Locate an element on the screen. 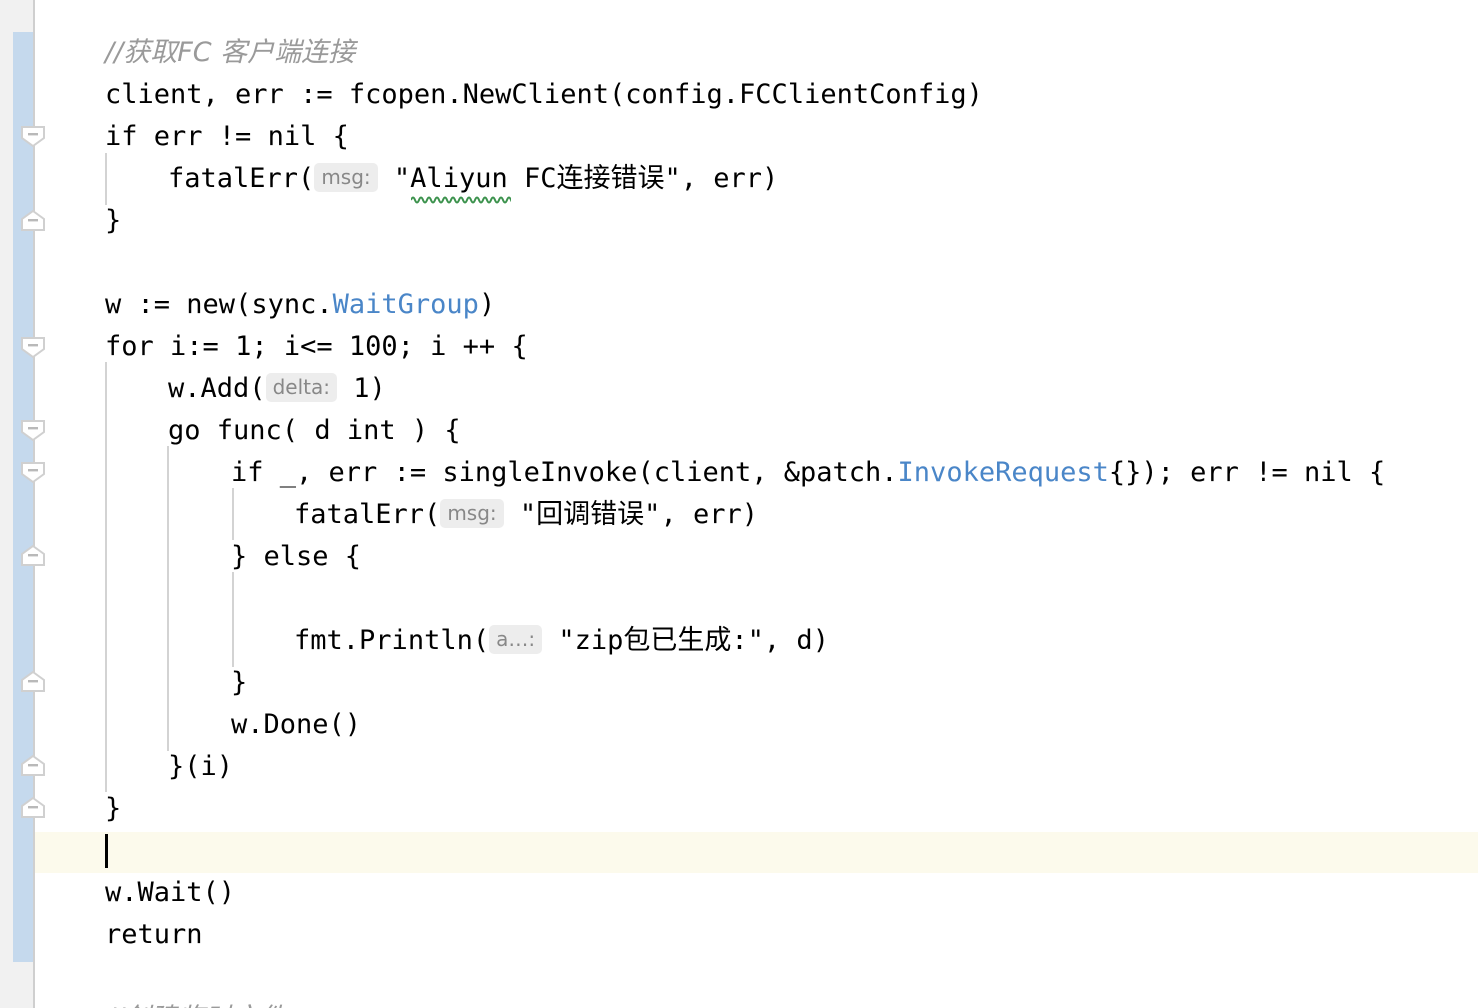 The width and height of the screenshot is (1478, 1008). spell-squiggle-aliyun is located at coordinates (463, 199).